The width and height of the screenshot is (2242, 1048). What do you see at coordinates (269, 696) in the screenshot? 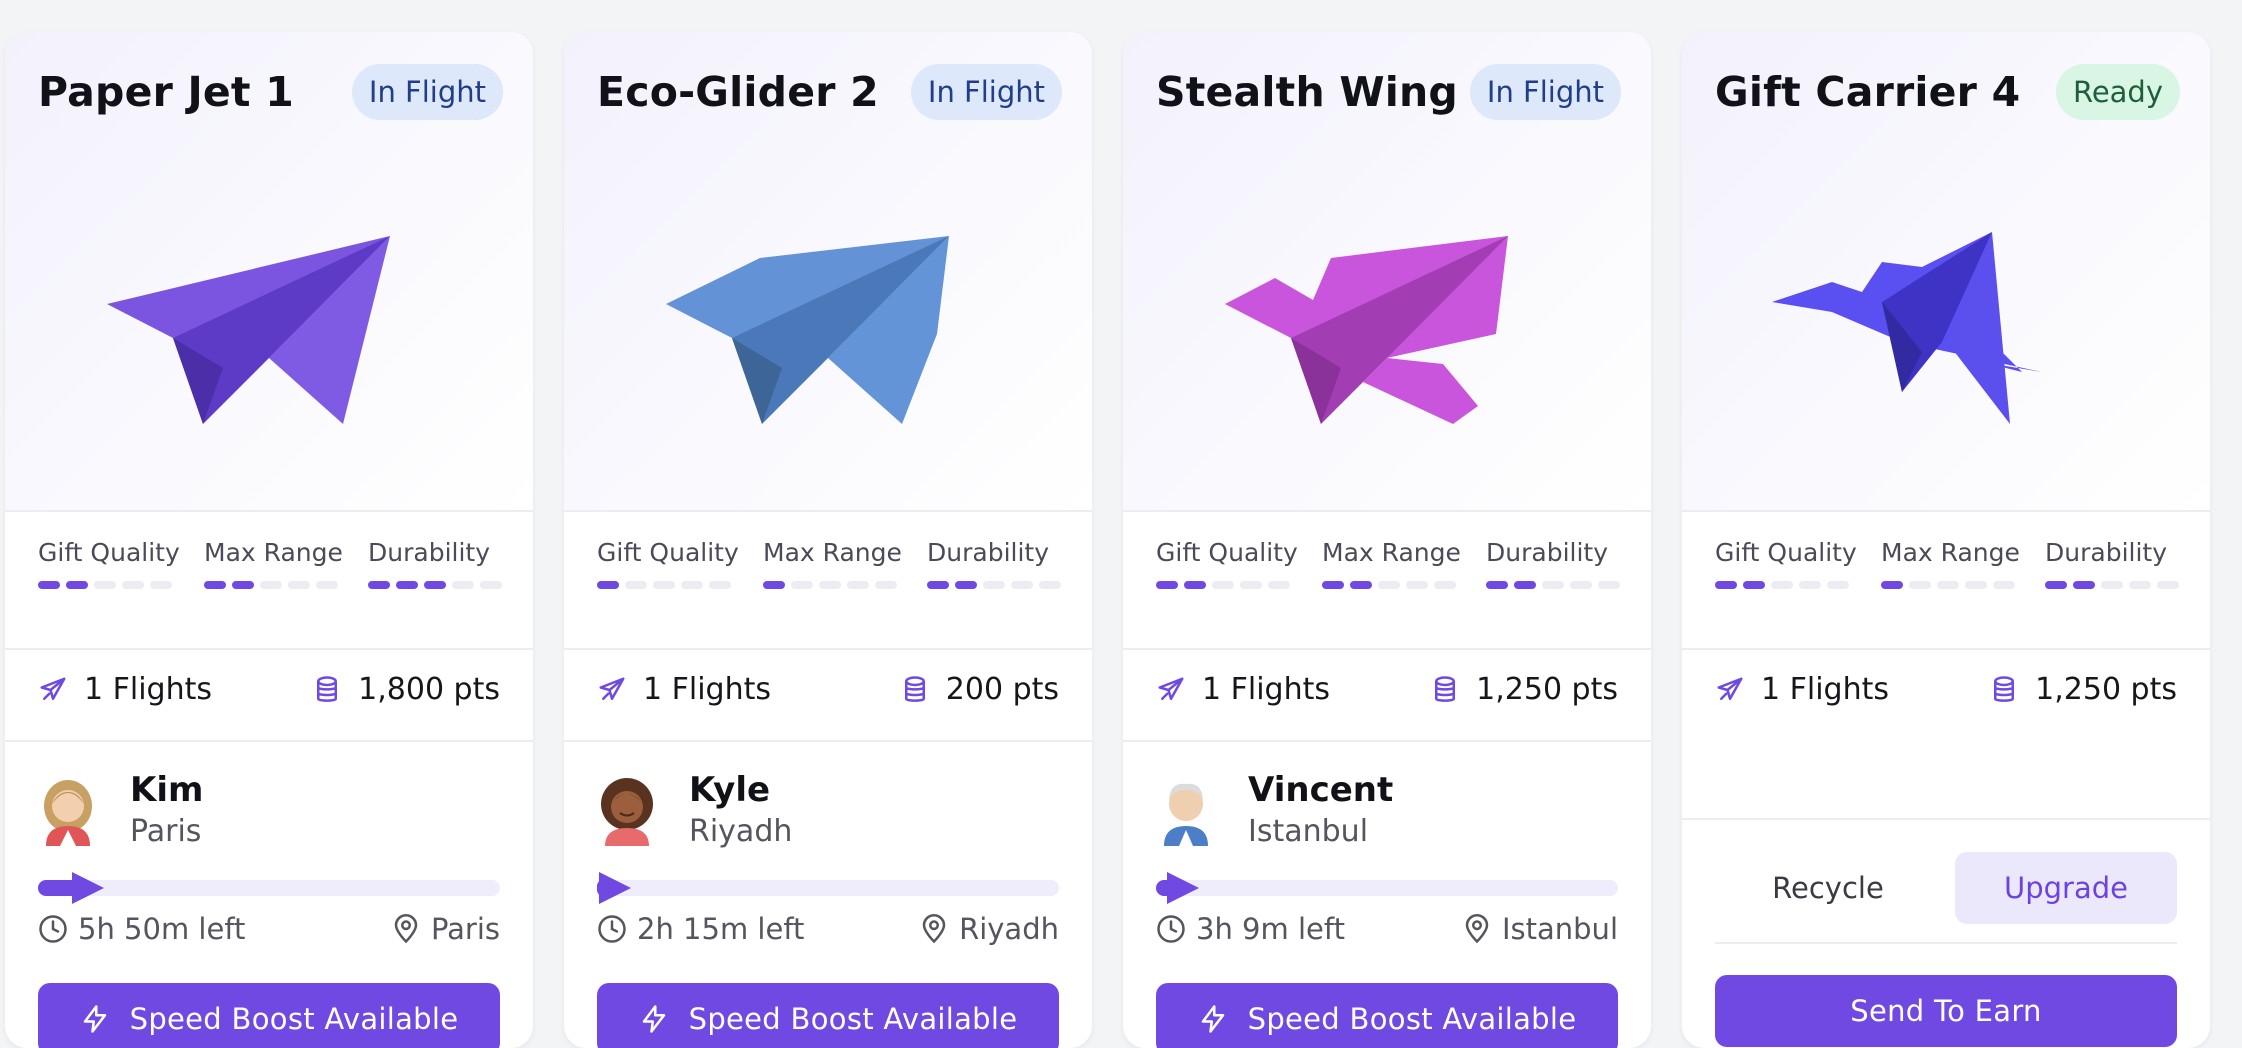
I see `flight-info: 1 Flights 1,800 pts` at bounding box center [269, 696].